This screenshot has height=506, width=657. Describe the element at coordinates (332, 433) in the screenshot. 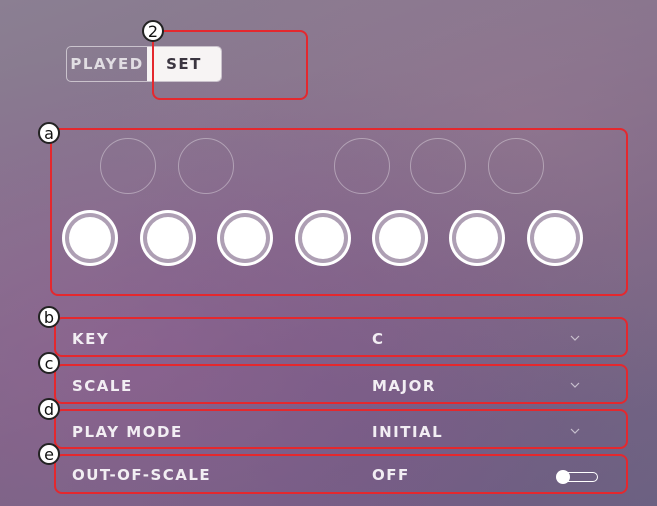

I see `play-mode-setting: PLAY MODE INITIAL` at that location.